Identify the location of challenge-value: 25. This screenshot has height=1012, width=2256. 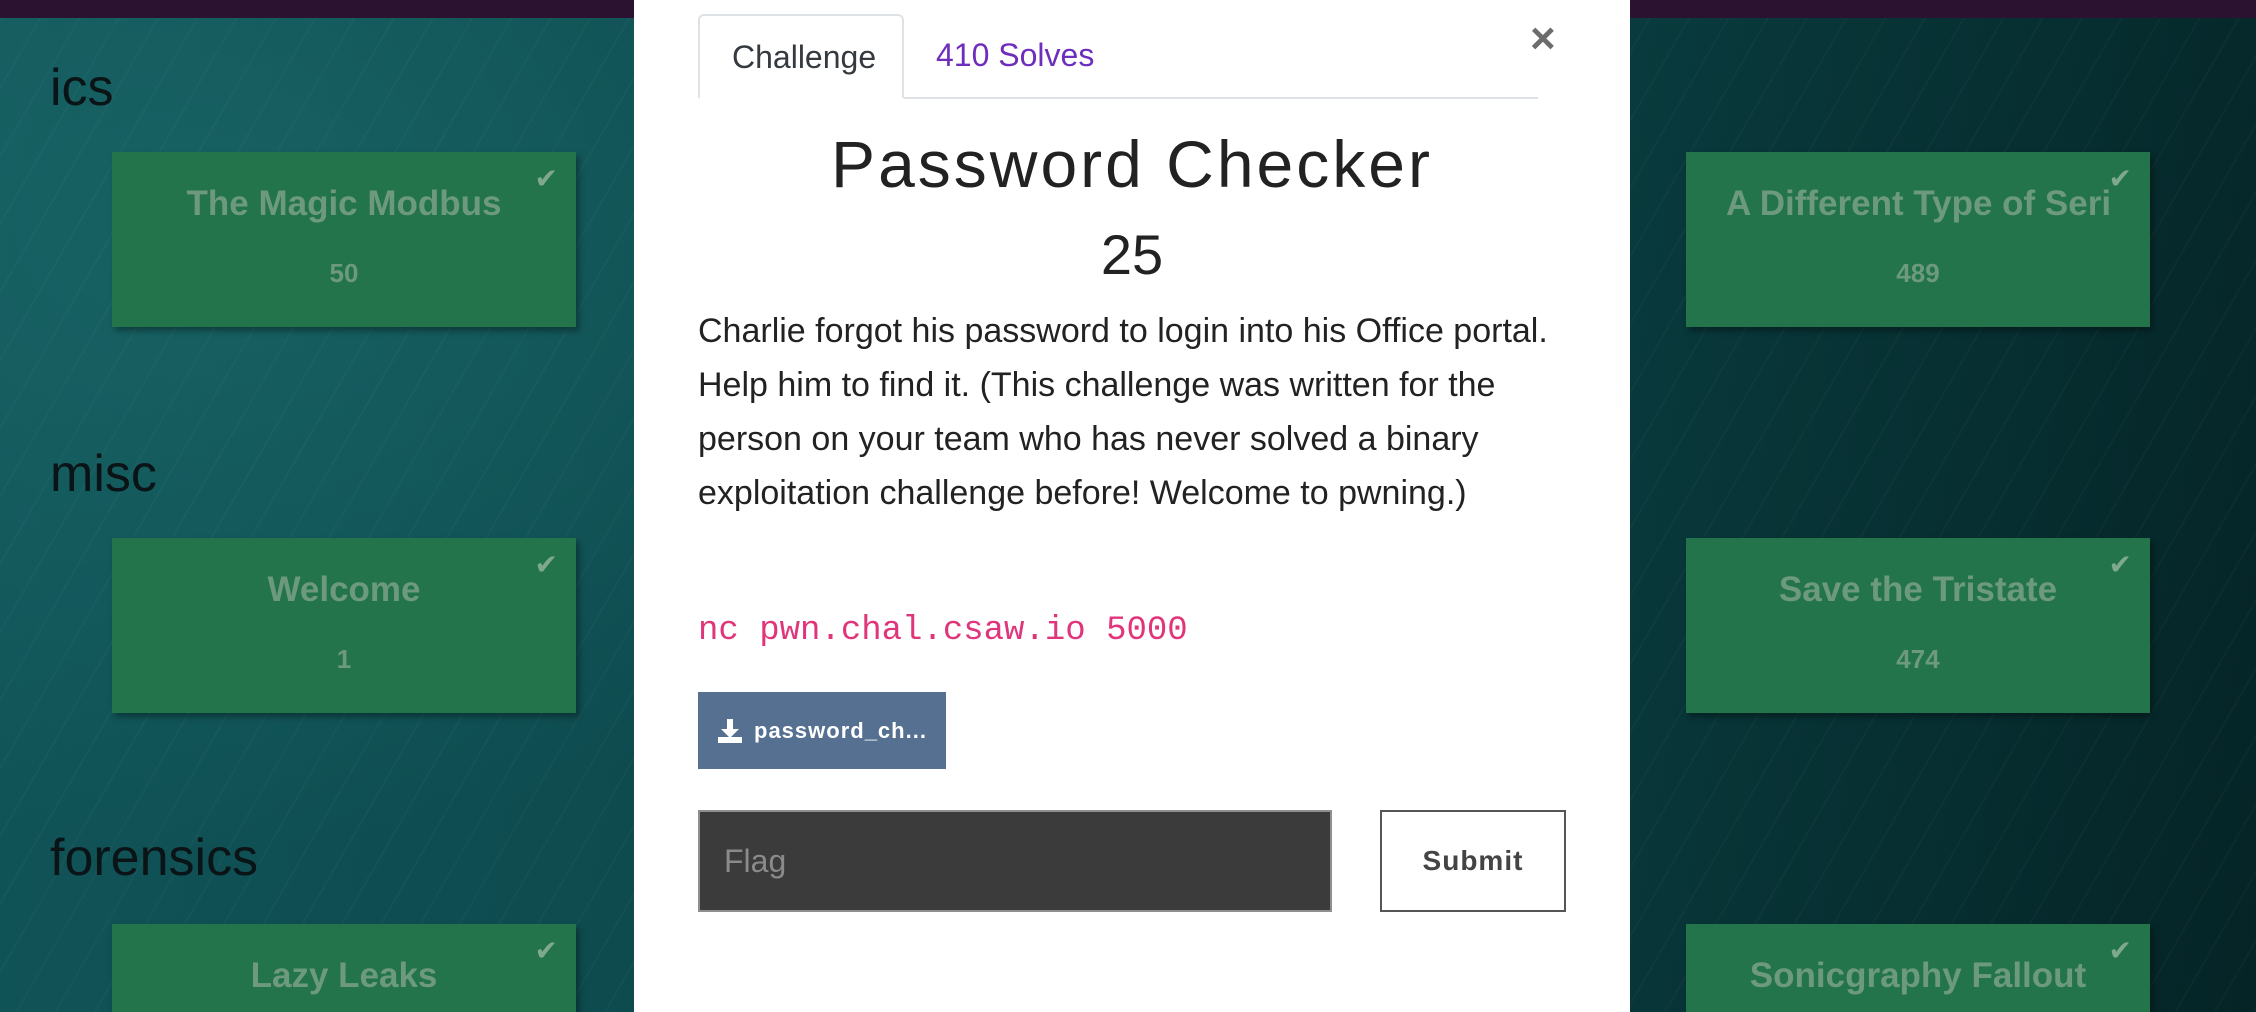
(1132, 254).